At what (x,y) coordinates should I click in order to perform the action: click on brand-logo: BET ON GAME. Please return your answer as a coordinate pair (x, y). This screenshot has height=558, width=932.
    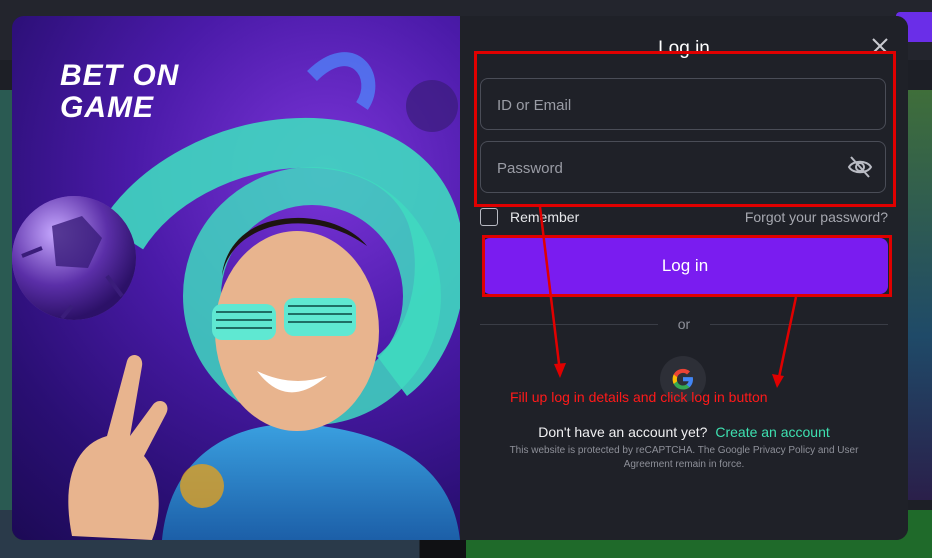
    Looking at the image, I should click on (119, 92).